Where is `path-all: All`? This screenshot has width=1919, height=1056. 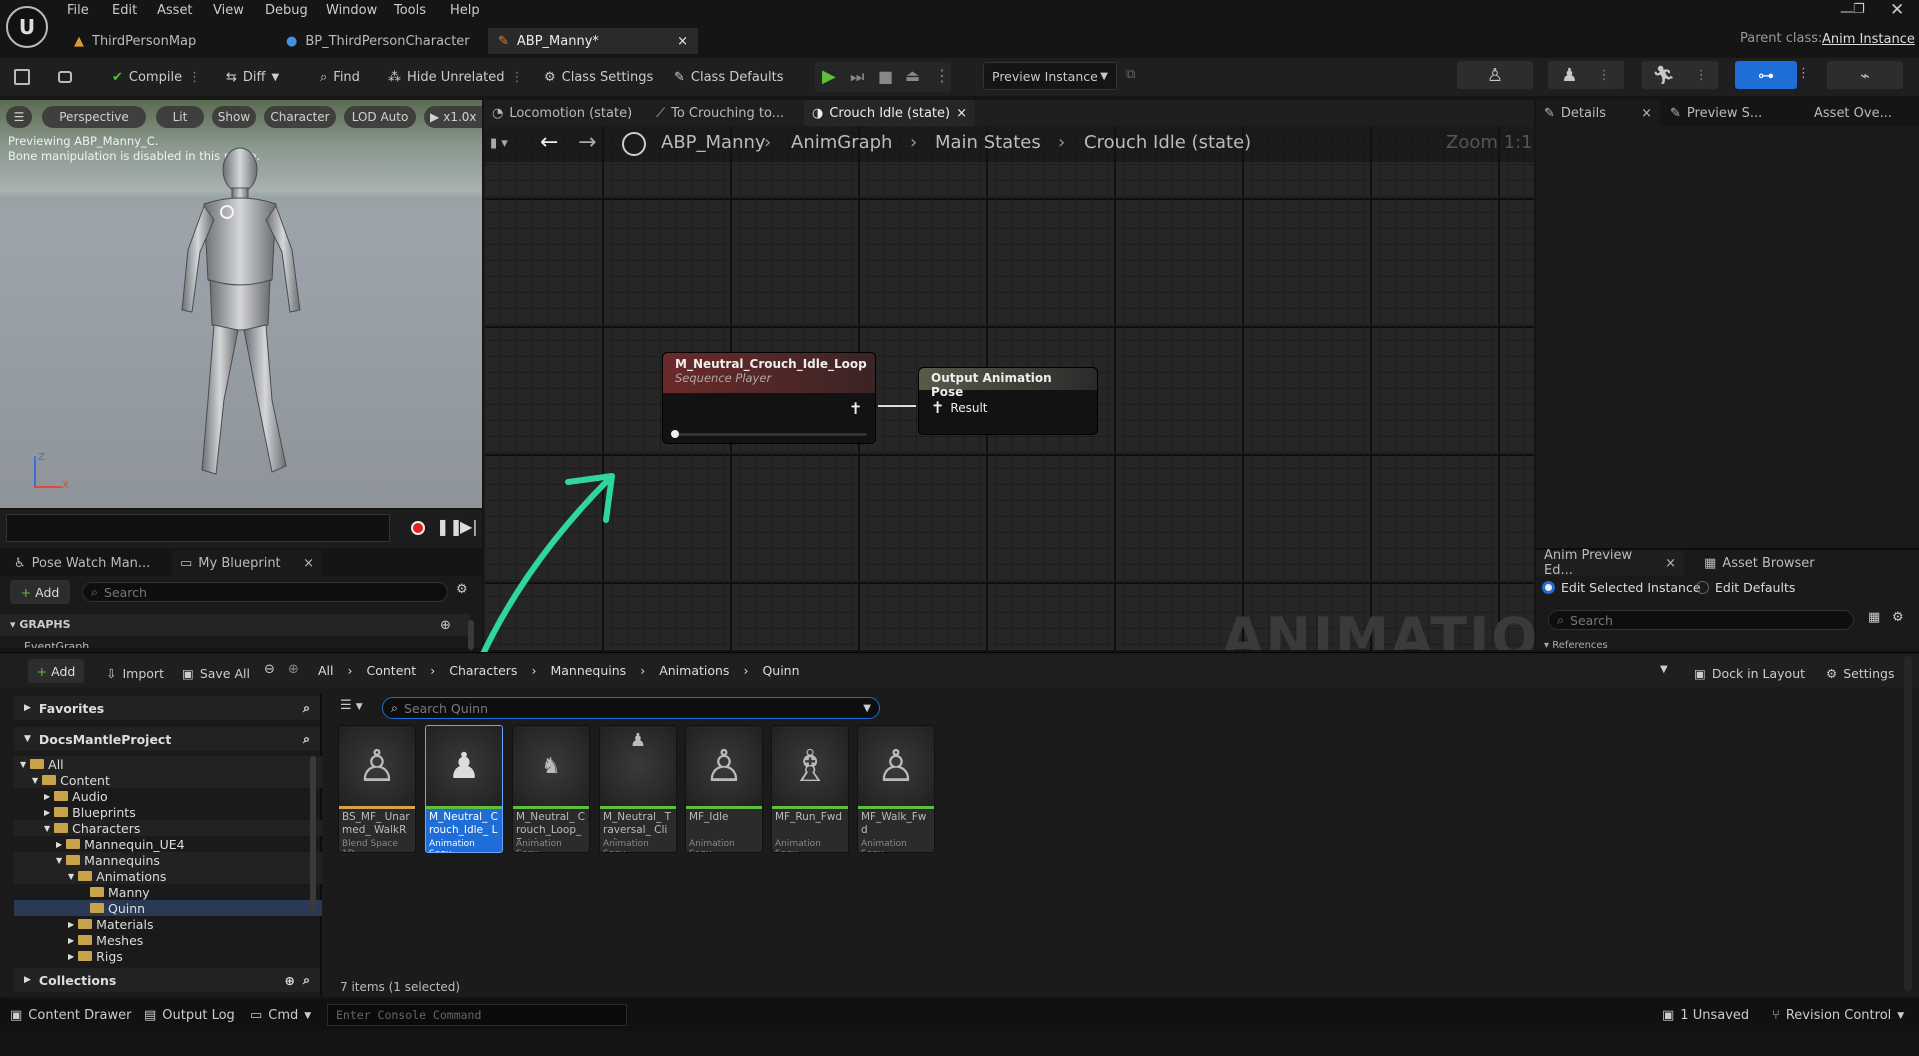 path-all: All is located at coordinates (326, 670).